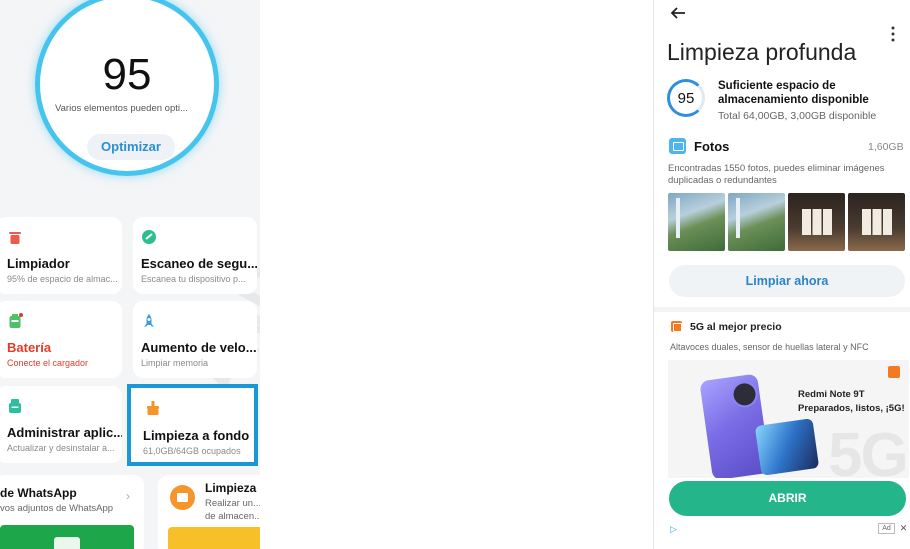 Image resolution: width=910 pixels, height=549 pixels. I want to click on phone-image, so click(787, 447).